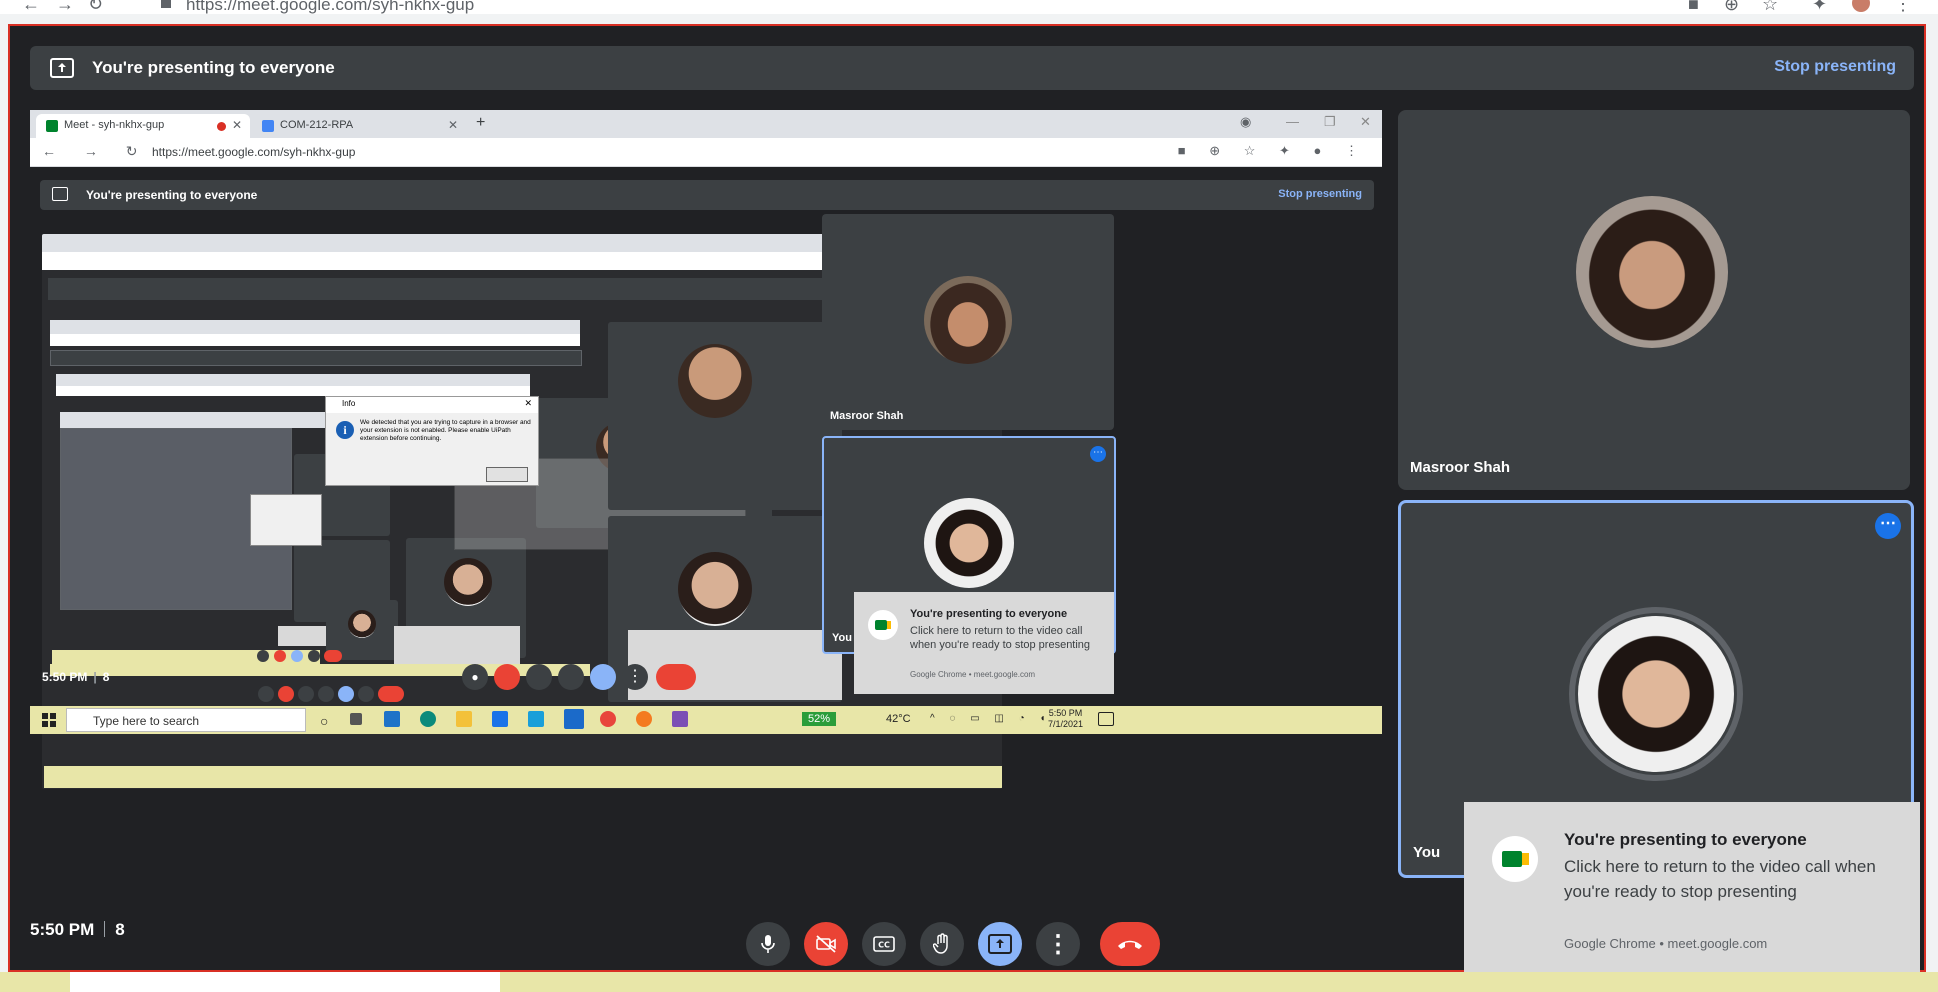 This screenshot has width=1938, height=992. I want to click on mic-icon, so click(768, 944).